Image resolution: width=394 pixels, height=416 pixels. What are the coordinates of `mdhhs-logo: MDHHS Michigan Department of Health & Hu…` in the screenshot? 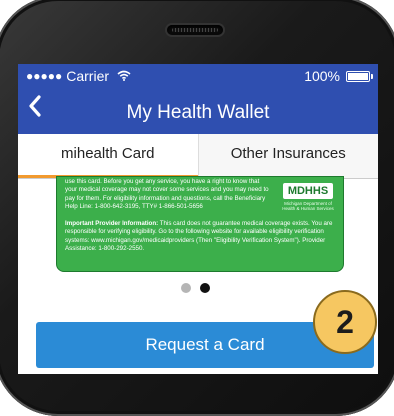 It's located at (308, 199).